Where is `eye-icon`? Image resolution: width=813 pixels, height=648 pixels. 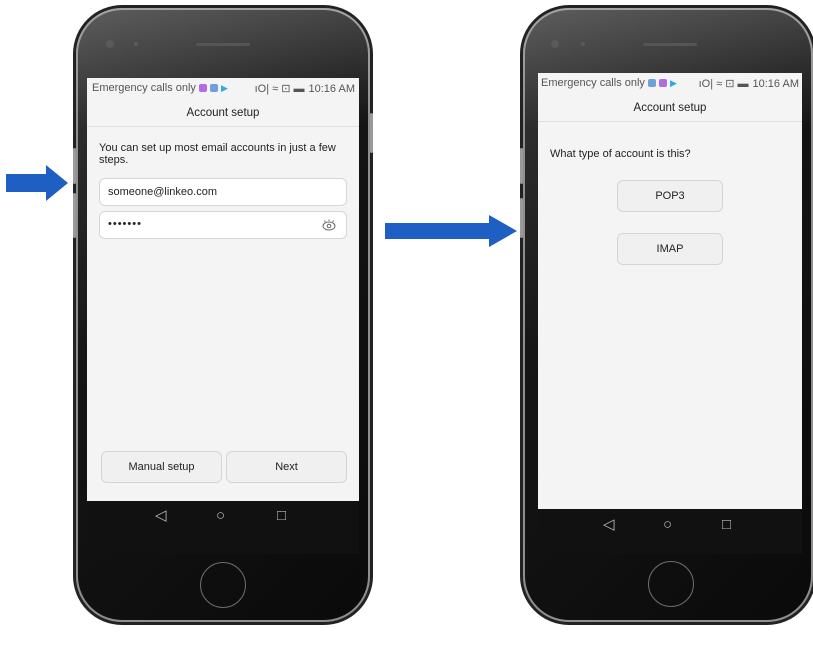
eye-icon is located at coordinates (329, 225).